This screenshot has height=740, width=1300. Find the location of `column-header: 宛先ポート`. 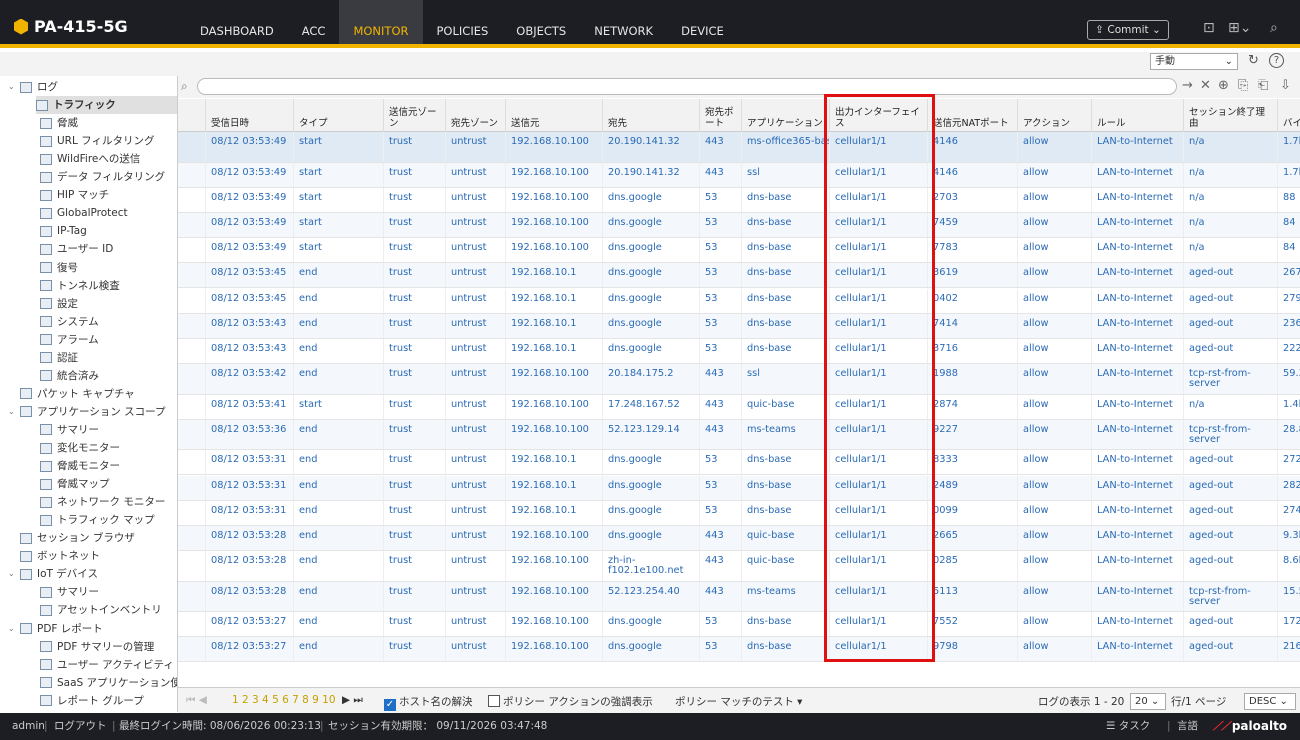

column-header: 宛先ポート is located at coordinates (721, 115).